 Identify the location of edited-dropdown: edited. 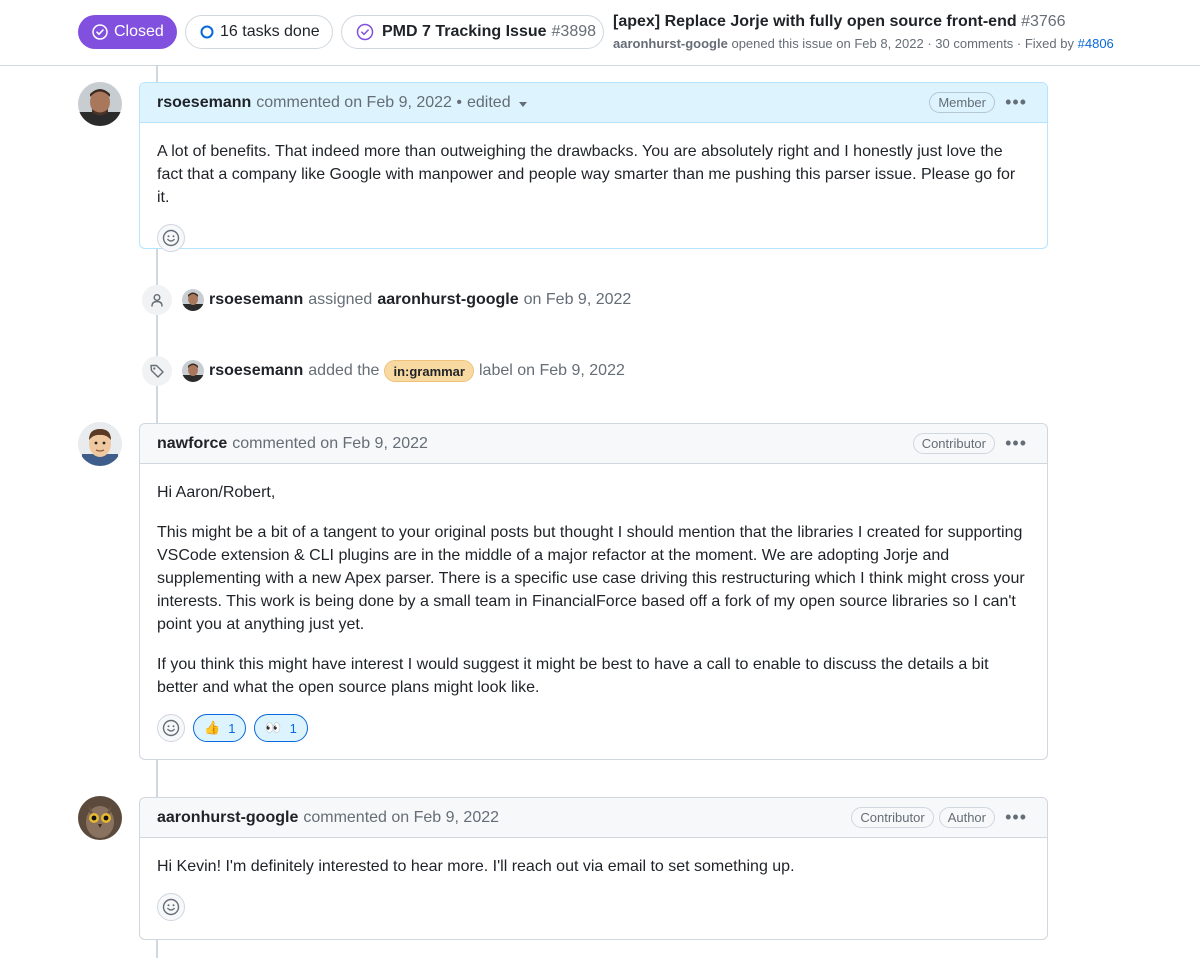
(497, 103).